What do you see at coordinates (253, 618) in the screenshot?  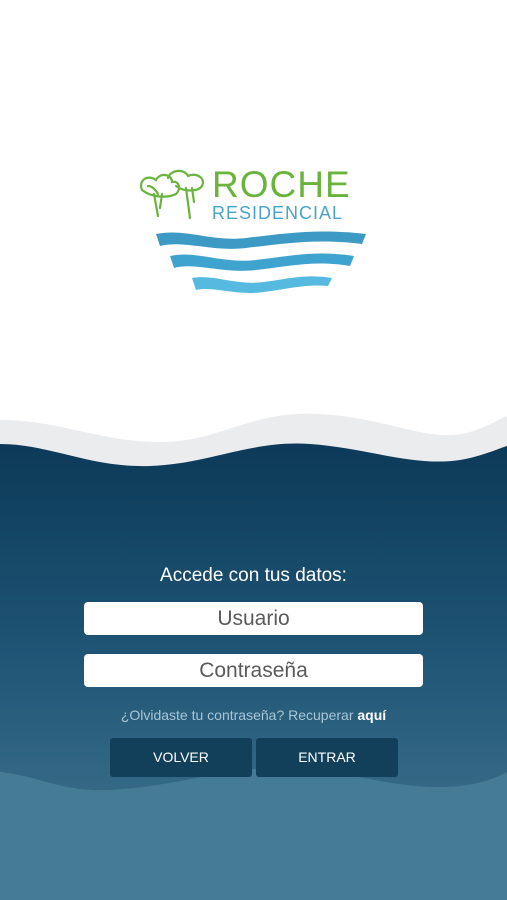 I see `username-input` at bounding box center [253, 618].